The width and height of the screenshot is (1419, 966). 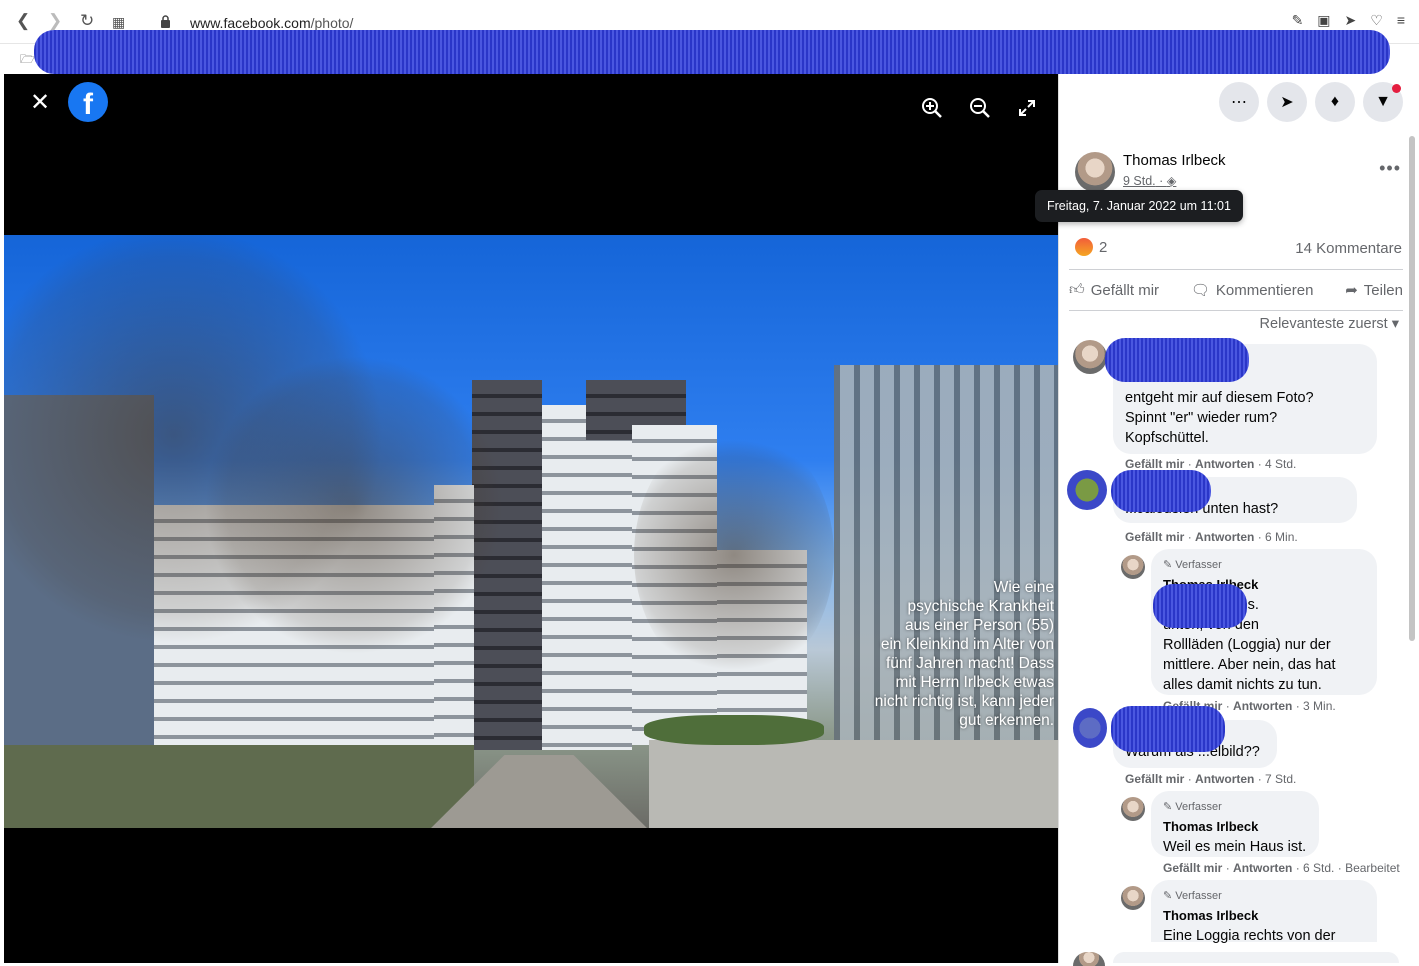 I want to click on globe-icon: ◈, so click(x=1171, y=181).